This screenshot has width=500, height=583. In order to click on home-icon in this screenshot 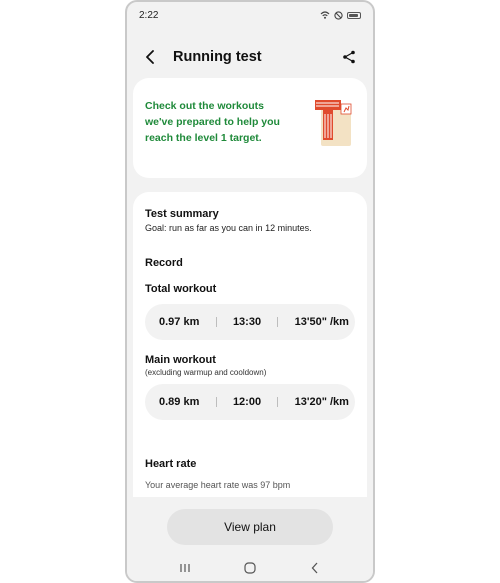, I will do `click(250, 568)`.